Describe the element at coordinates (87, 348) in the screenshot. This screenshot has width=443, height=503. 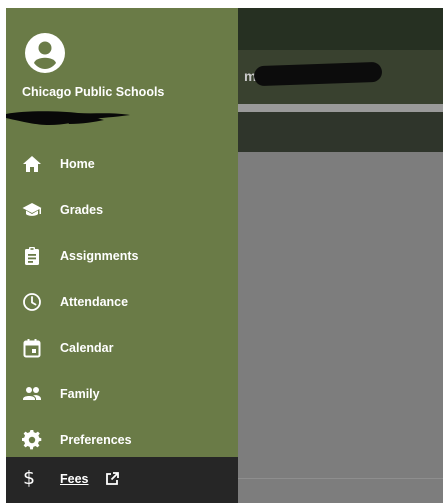
I see `nav-item-label: Calendar` at that location.